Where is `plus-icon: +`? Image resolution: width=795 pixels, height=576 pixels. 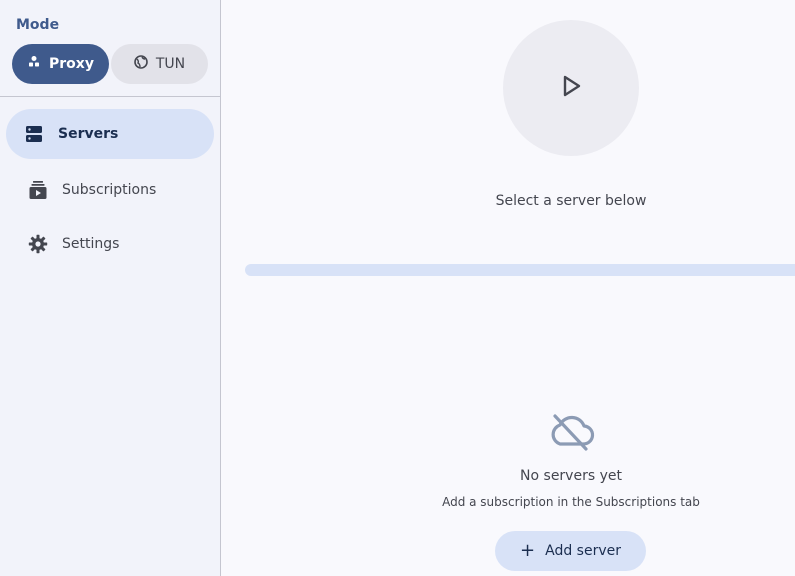 plus-icon: + is located at coordinates (528, 550).